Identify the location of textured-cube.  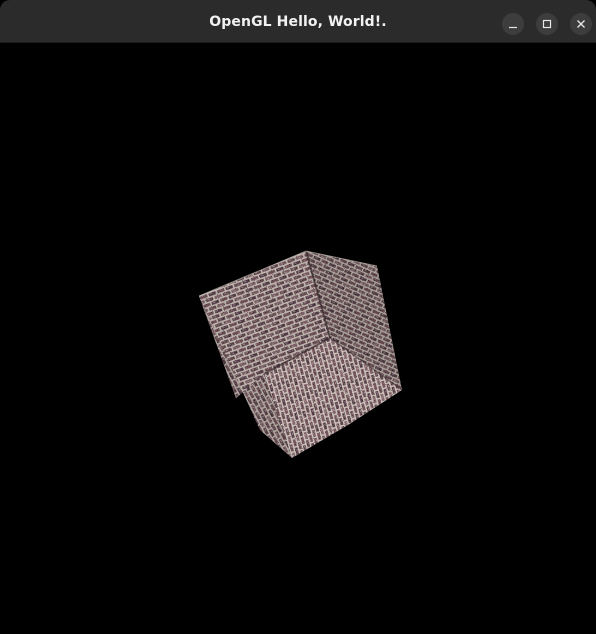
(300, 354).